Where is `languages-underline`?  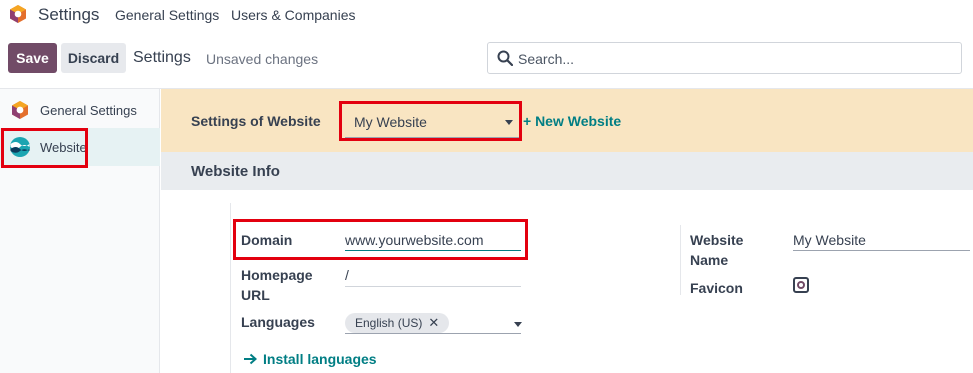
languages-underline is located at coordinates (433, 333).